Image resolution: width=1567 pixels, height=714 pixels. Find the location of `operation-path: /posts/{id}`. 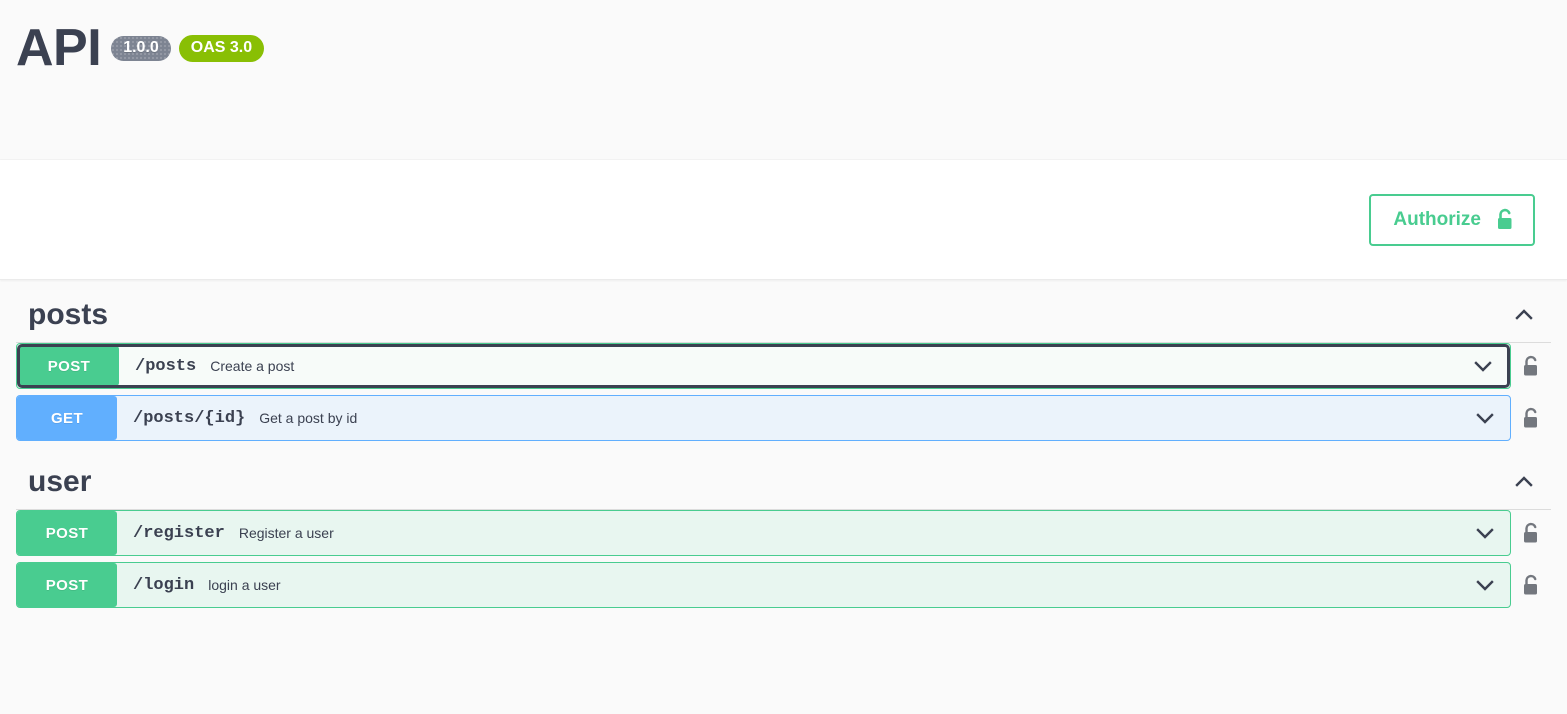

operation-path: /posts/{id} is located at coordinates (189, 418).